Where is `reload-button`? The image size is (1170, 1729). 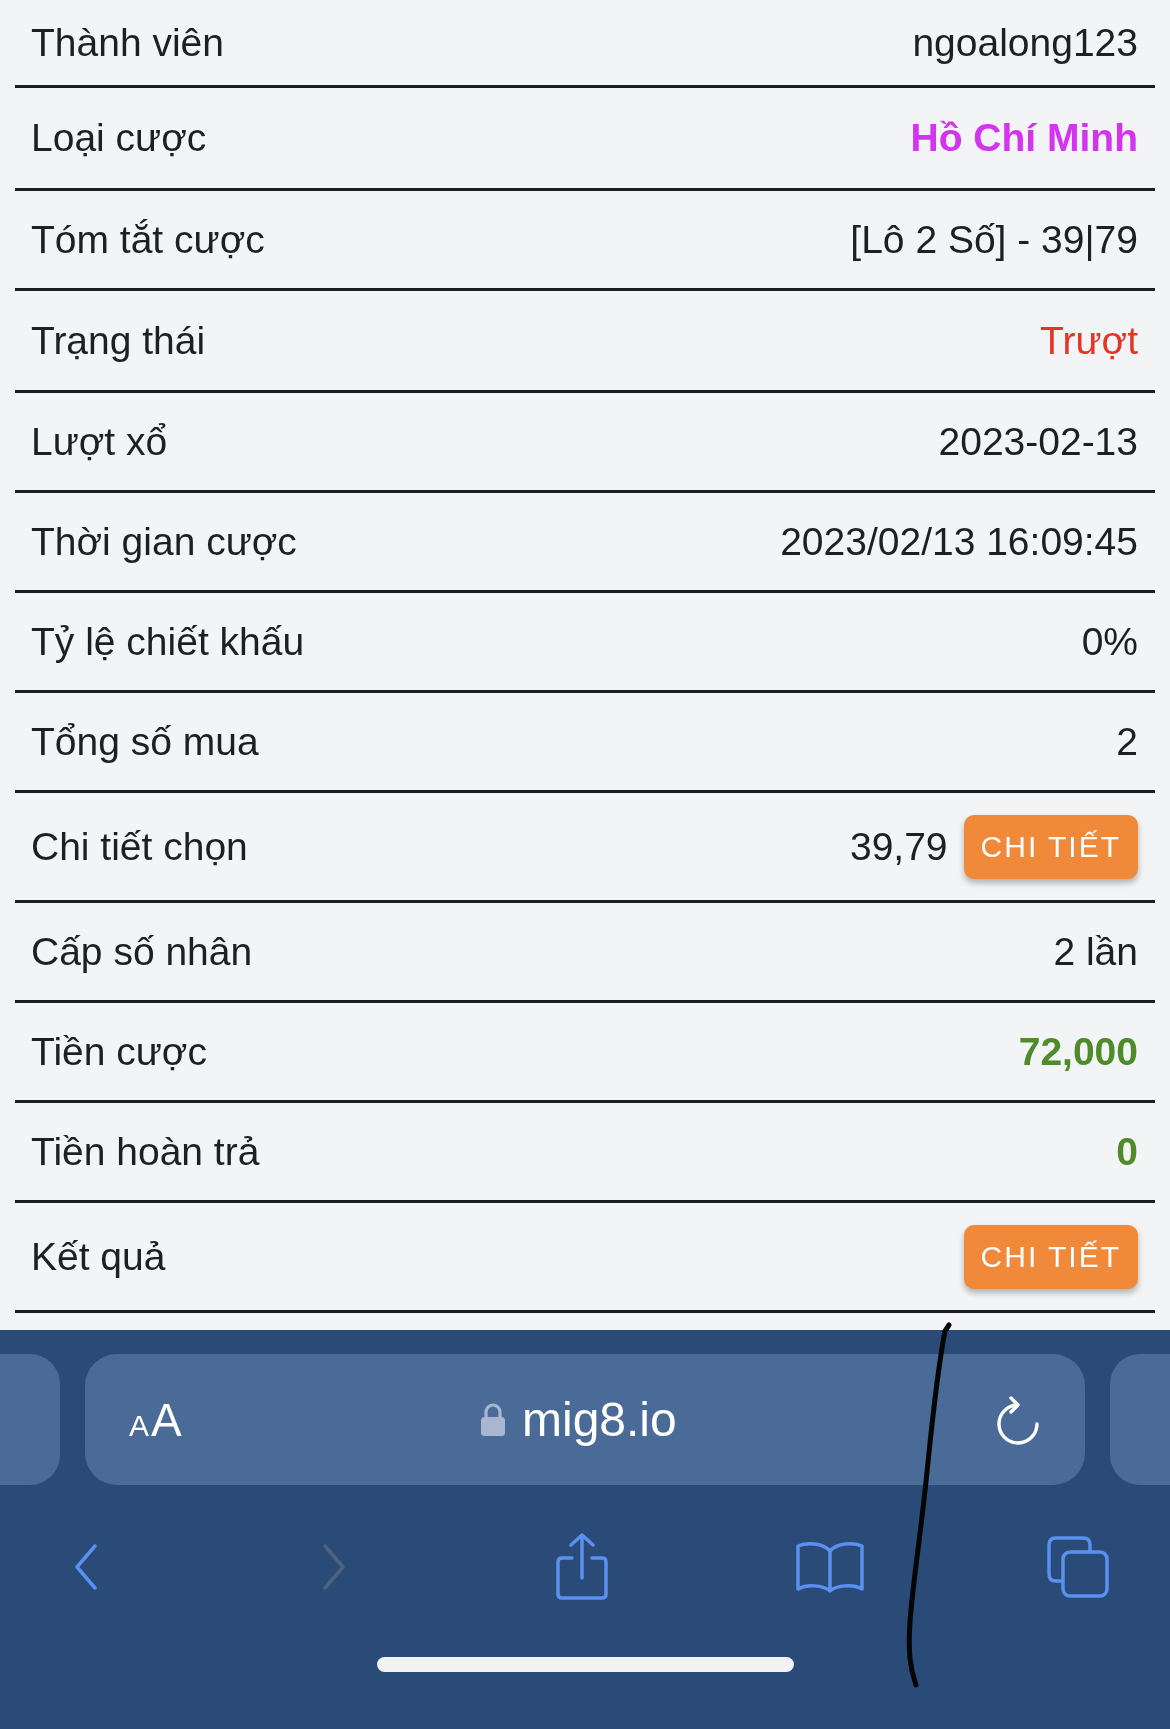
reload-button is located at coordinates (1018, 1419).